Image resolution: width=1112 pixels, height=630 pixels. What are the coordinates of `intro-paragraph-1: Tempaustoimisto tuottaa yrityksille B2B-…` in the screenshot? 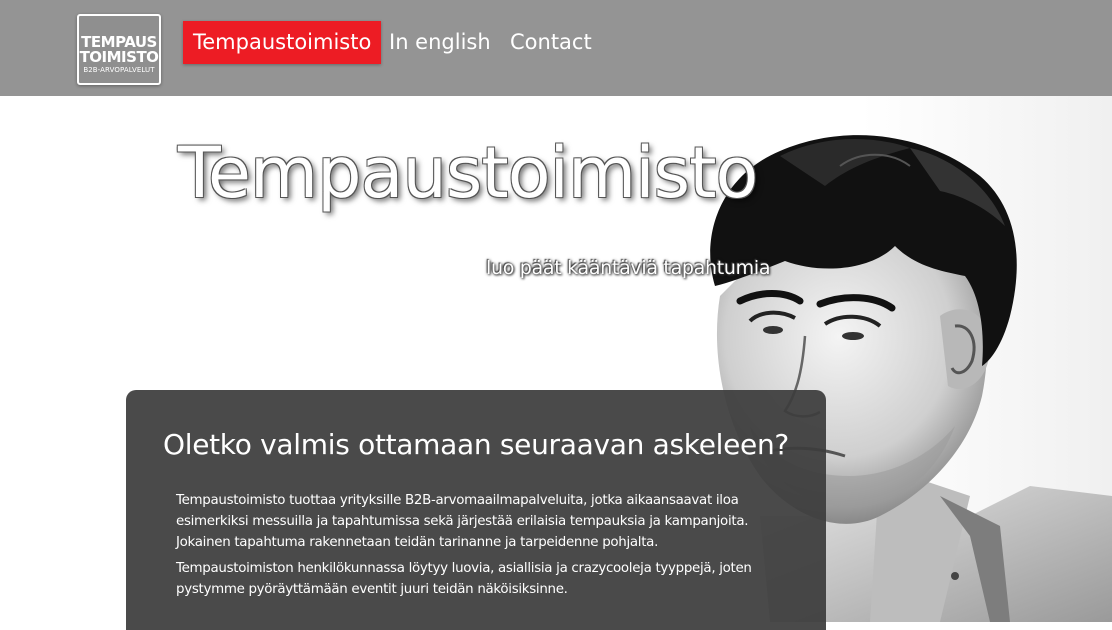 It's located at (462, 521).